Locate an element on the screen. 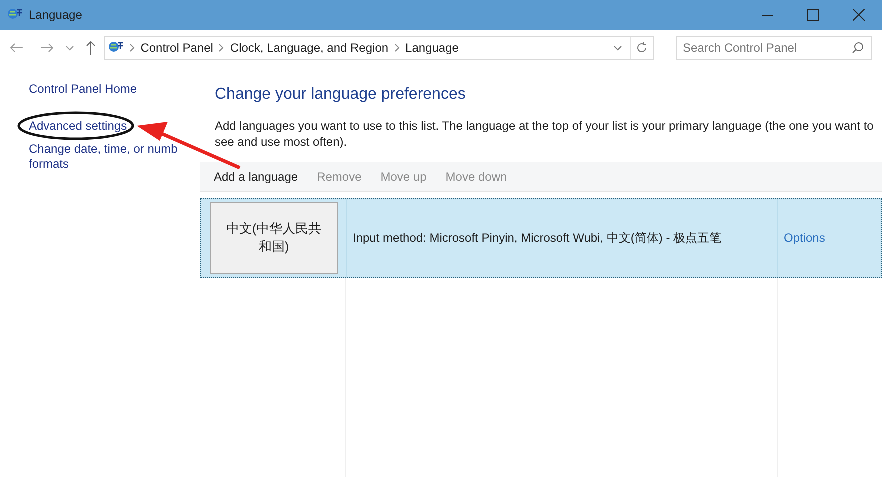  search-field: Search Control Panel is located at coordinates (774, 48).